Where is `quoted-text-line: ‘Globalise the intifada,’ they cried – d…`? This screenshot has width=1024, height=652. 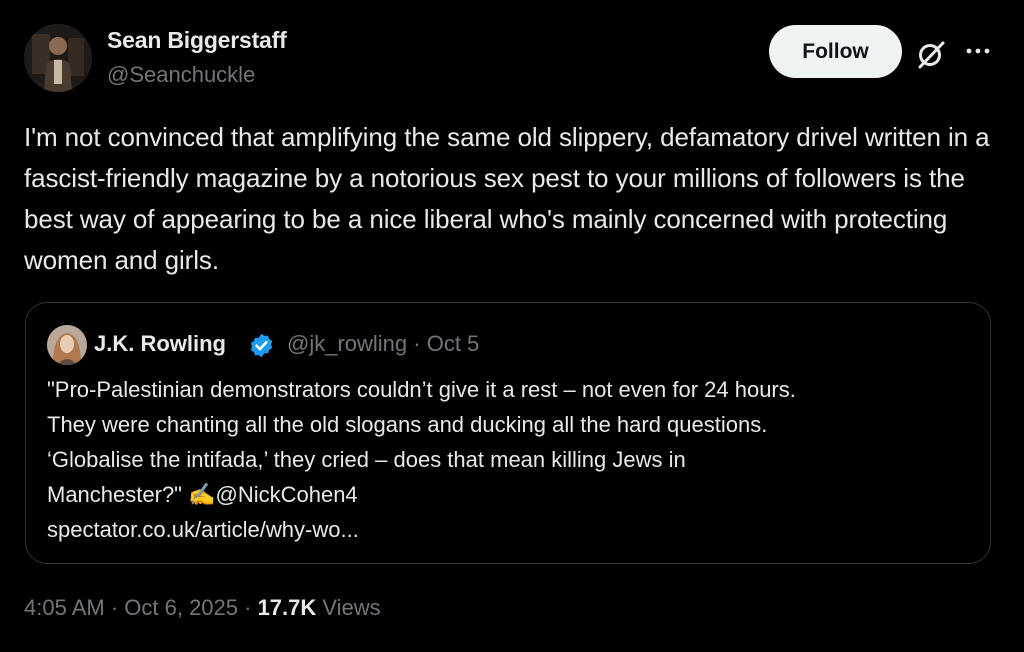 quoted-text-line: ‘Globalise the intifada,’ they cried – d… is located at coordinates (366, 459).